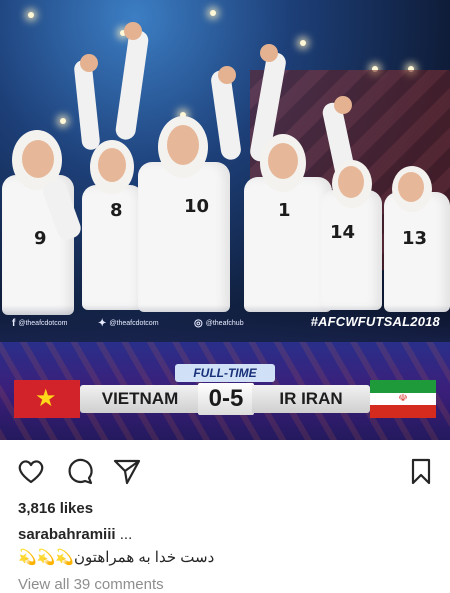 This screenshot has width=450, height=593. I want to click on jersey-number: 9, so click(40, 238).